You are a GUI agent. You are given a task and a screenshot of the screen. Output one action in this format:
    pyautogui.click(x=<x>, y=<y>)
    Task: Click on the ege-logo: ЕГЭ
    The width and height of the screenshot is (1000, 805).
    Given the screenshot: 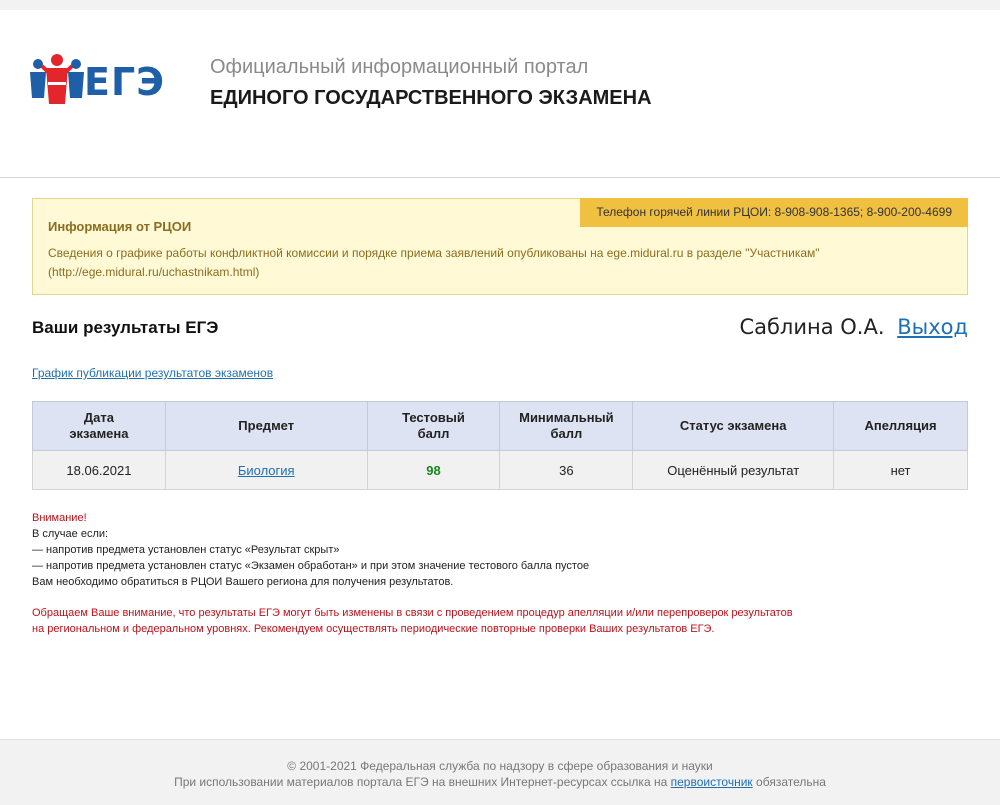 What is the action you would take?
    pyautogui.click(x=100, y=81)
    